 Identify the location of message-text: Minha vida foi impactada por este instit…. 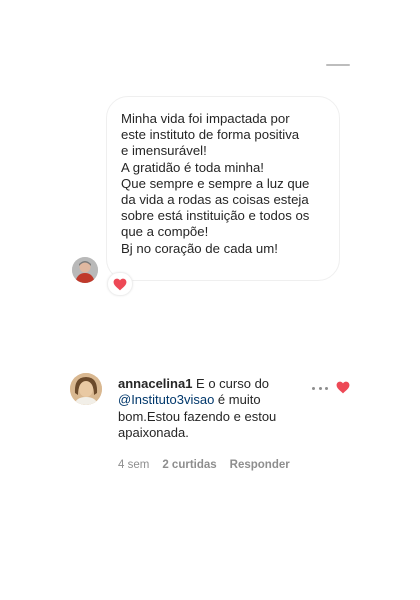
(215, 183).